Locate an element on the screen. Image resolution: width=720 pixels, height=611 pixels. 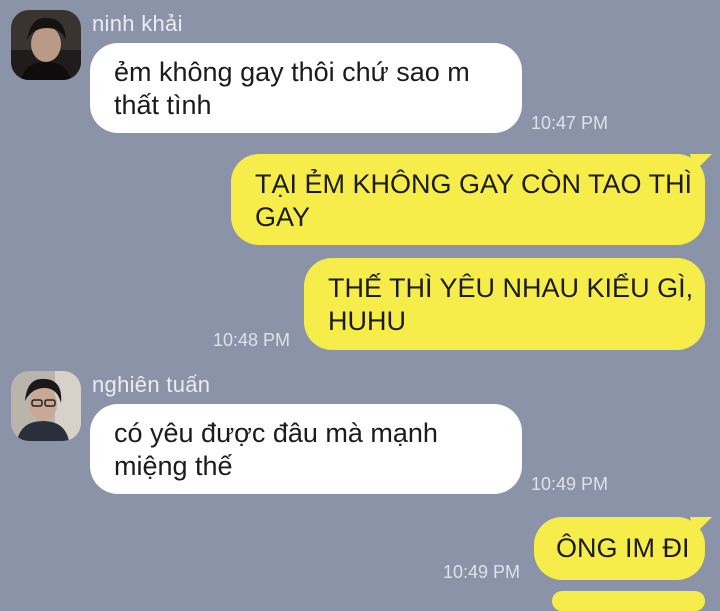
message-text-line: thất tình is located at coordinates (163, 105).